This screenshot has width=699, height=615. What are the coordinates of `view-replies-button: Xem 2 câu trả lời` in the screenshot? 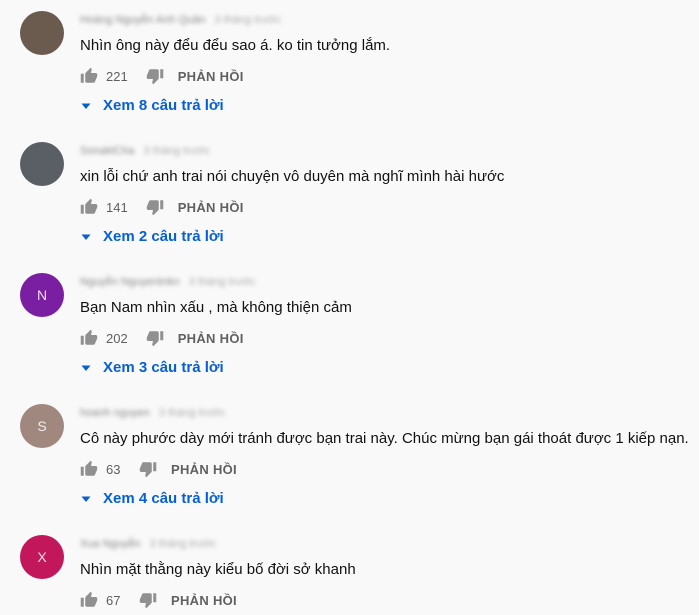 It's located at (152, 236).